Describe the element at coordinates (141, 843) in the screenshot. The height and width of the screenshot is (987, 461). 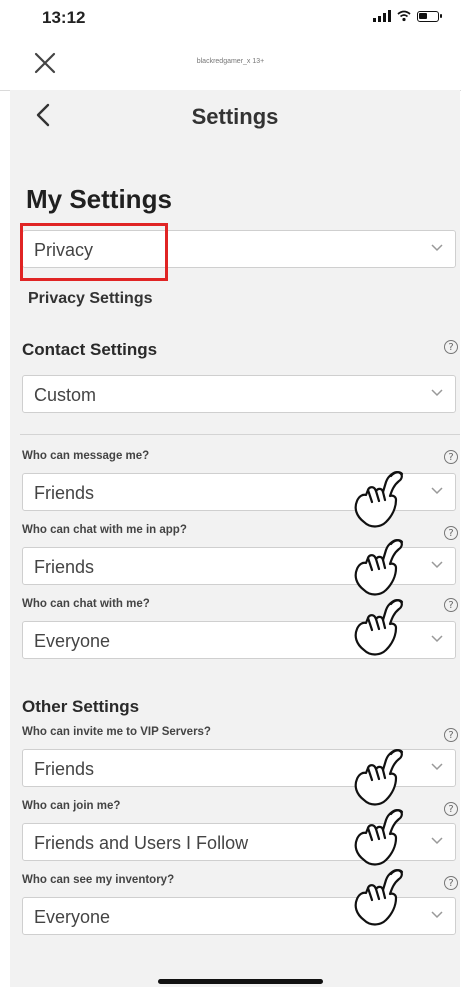
I see `dropdown-value: Friends and Users I Follow` at that location.